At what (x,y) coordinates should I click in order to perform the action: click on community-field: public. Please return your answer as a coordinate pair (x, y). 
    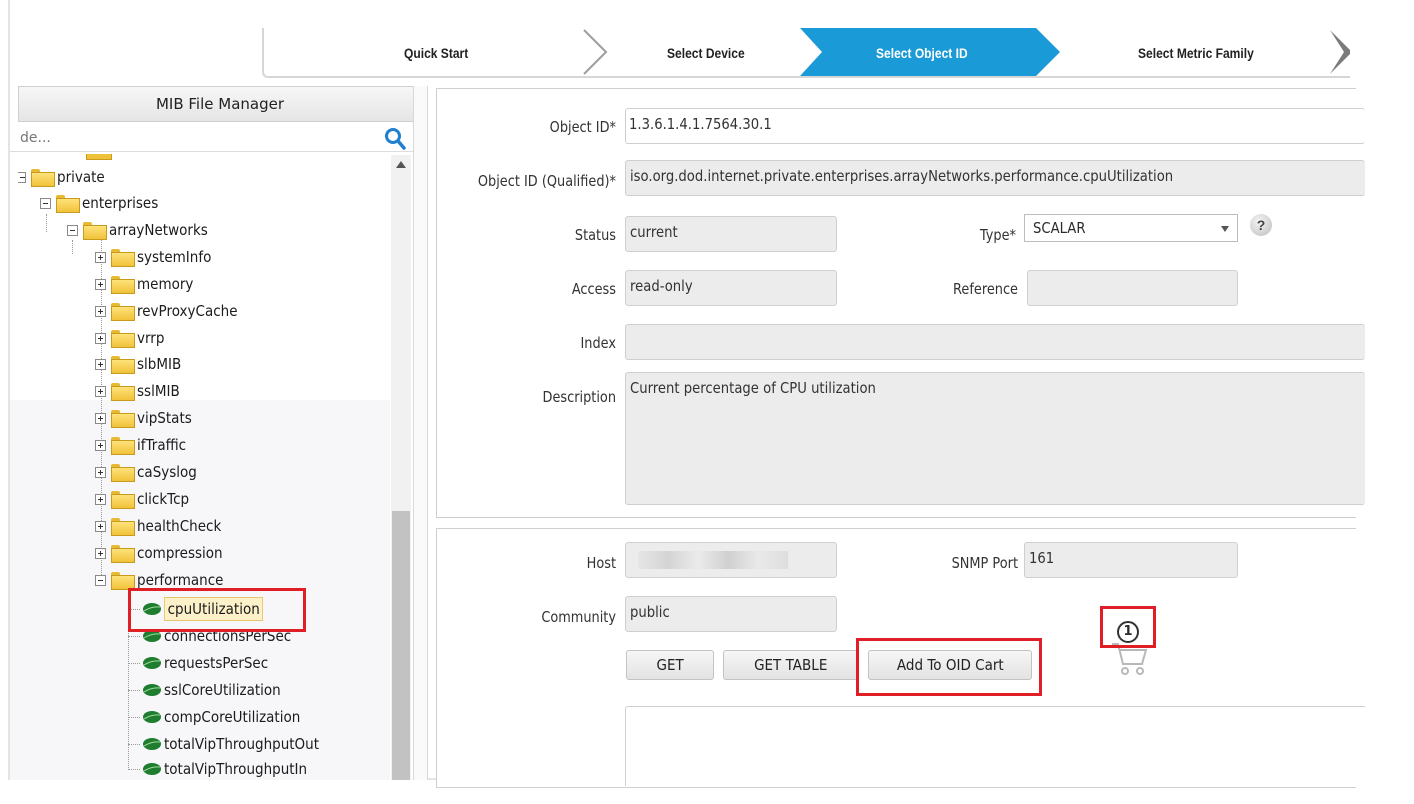
    Looking at the image, I should click on (731, 614).